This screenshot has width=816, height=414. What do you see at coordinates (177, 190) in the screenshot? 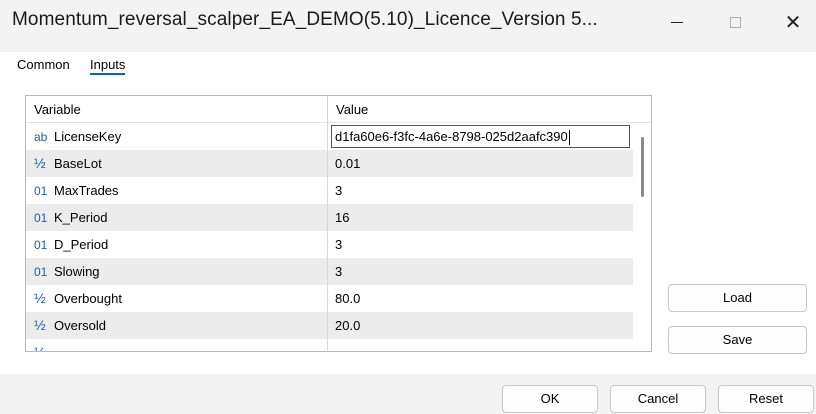
I see `variable-cell: 01 MaxTrades` at bounding box center [177, 190].